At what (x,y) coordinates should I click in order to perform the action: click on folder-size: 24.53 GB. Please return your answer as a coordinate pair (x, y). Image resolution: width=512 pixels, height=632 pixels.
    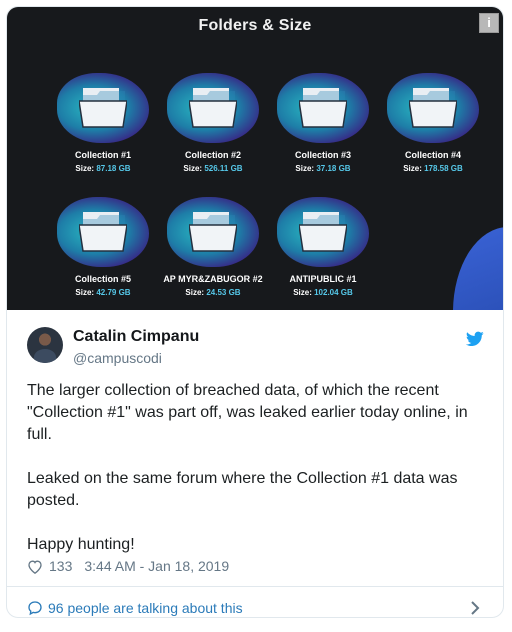
    Looking at the image, I should click on (223, 292).